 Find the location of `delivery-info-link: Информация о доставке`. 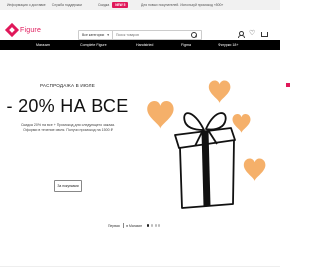

delivery-info-link: Информация о доставке is located at coordinates (26, 5).